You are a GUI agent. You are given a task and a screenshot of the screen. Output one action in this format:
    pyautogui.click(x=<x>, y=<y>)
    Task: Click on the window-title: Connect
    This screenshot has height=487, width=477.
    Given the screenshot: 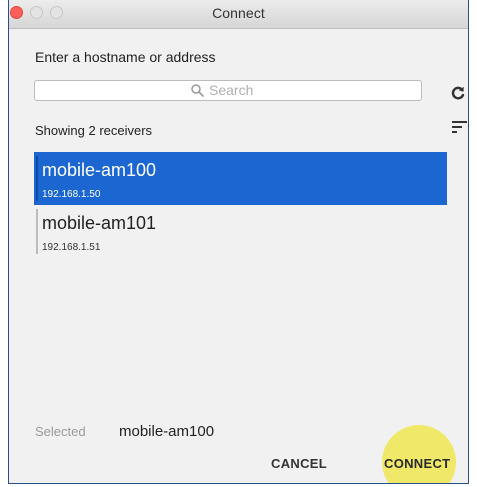 What is the action you would take?
    pyautogui.click(x=238, y=13)
    